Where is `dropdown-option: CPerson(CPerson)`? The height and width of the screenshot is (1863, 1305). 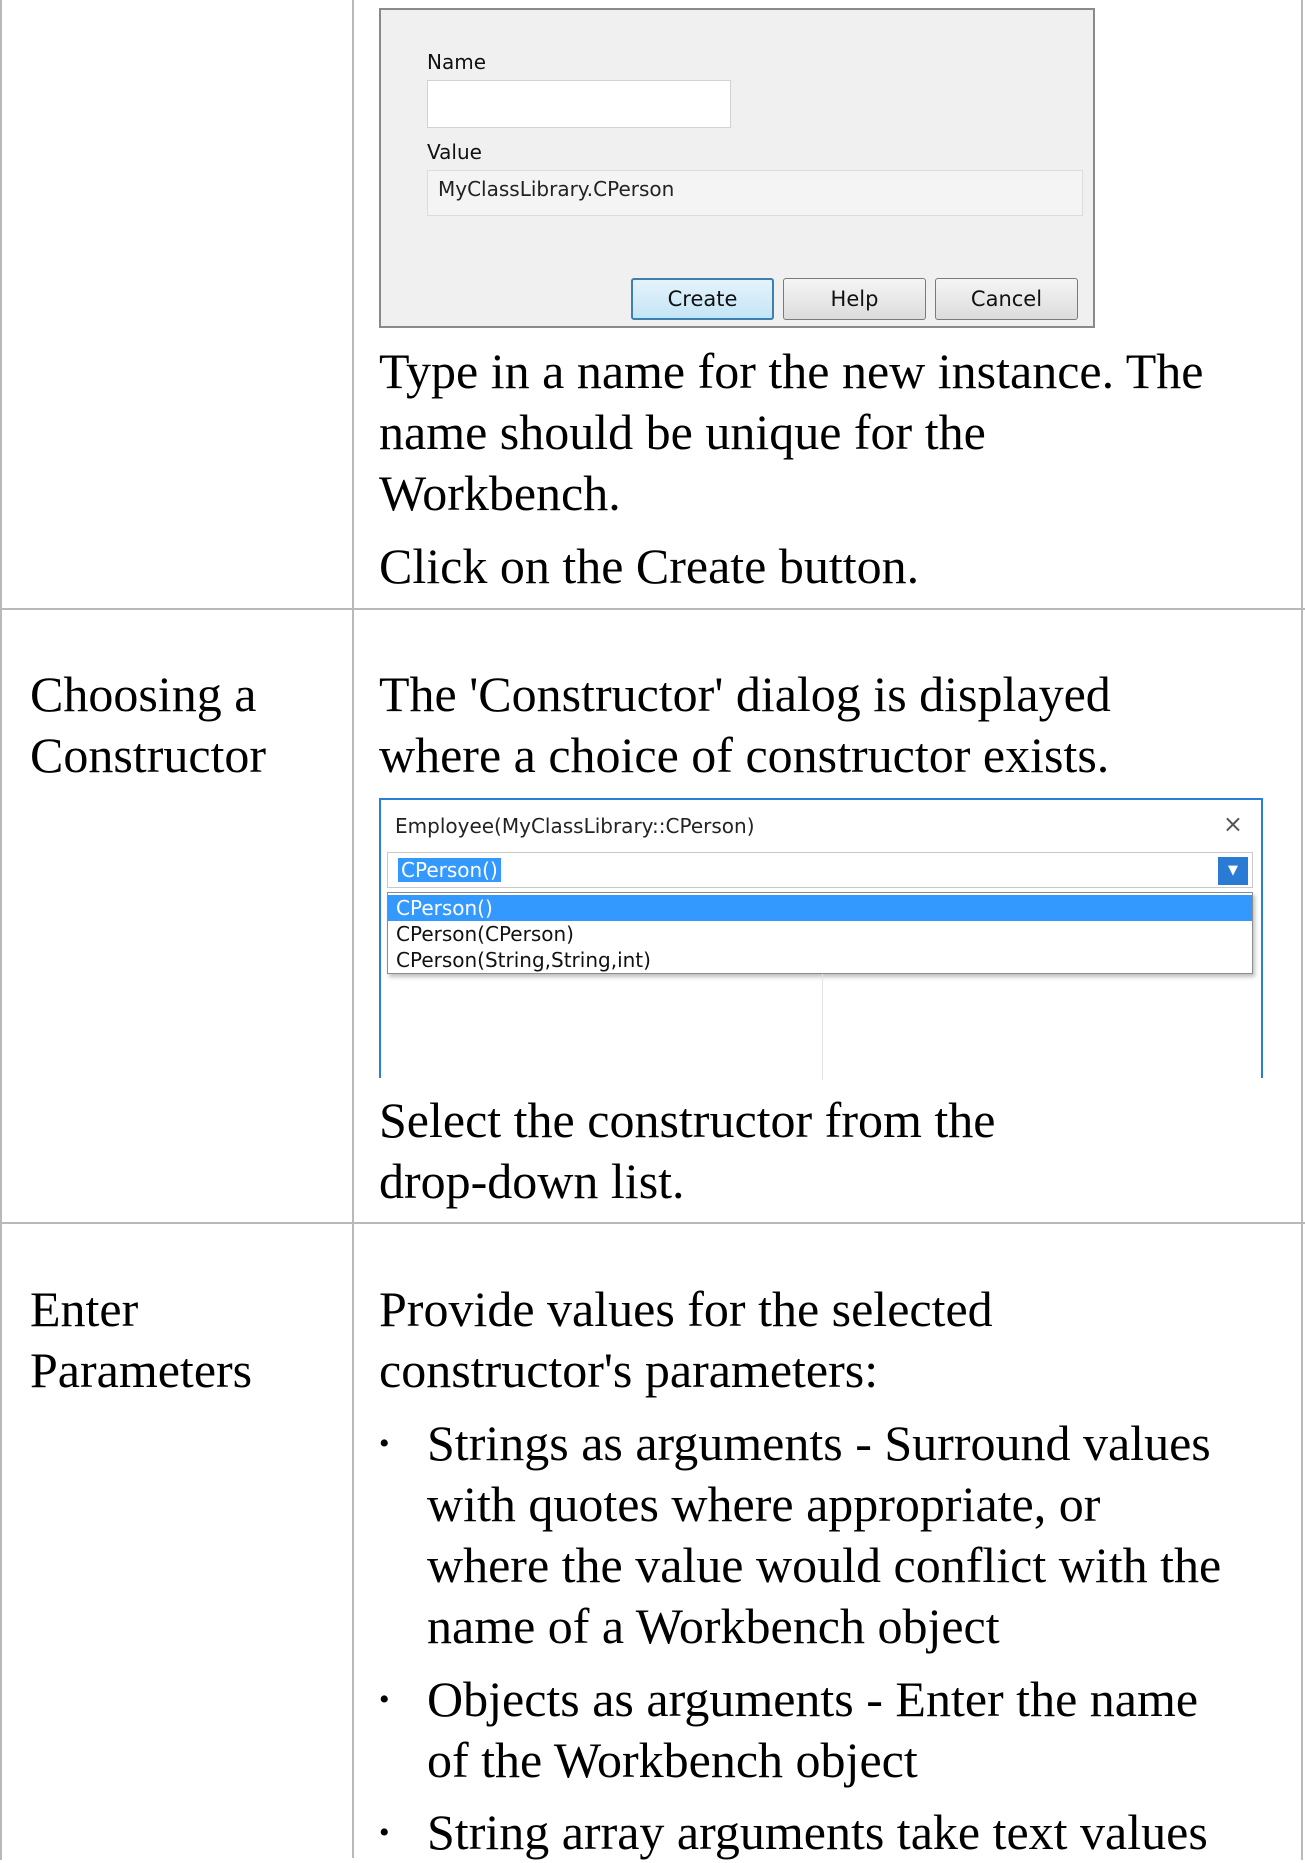 dropdown-option: CPerson(CPerson) is located at coordinates (820, 934).